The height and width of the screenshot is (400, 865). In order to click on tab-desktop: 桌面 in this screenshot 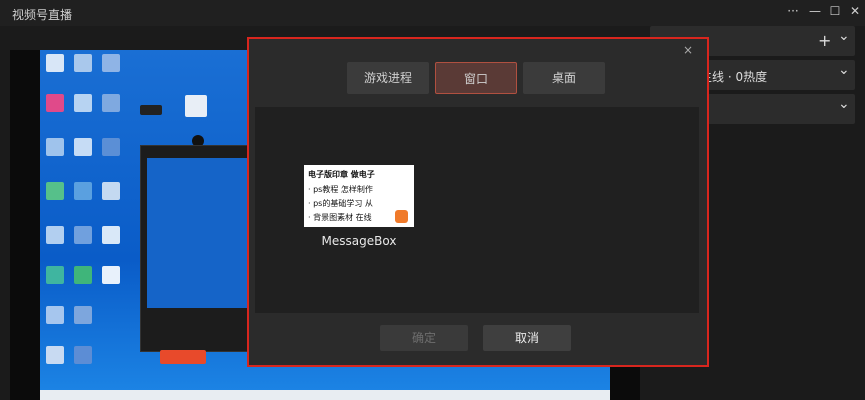, I will do `click(564, 78)`.